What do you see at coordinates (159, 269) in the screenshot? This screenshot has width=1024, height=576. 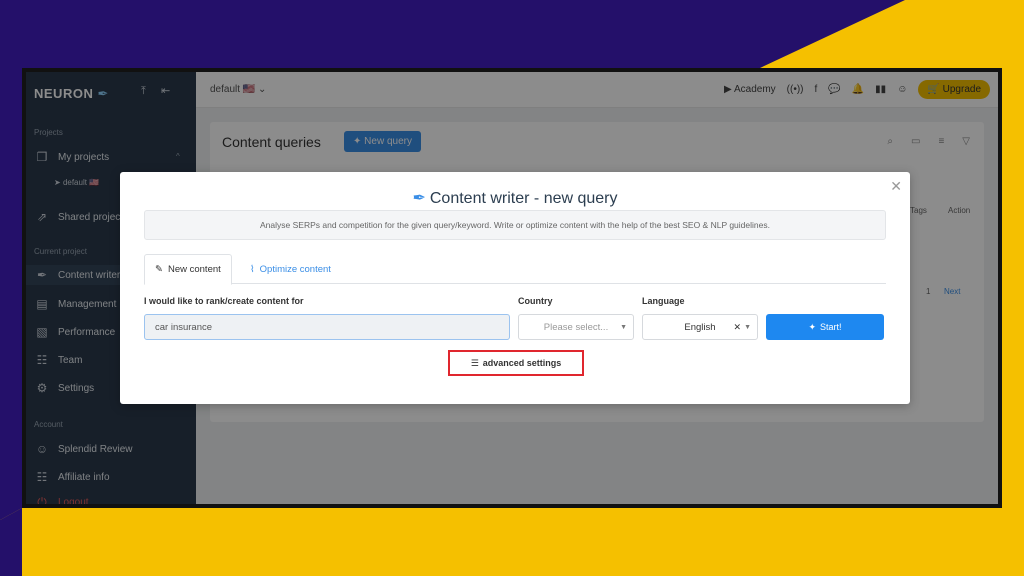 I see `pencil-icon: ✎` at bounding box center [159, 269].